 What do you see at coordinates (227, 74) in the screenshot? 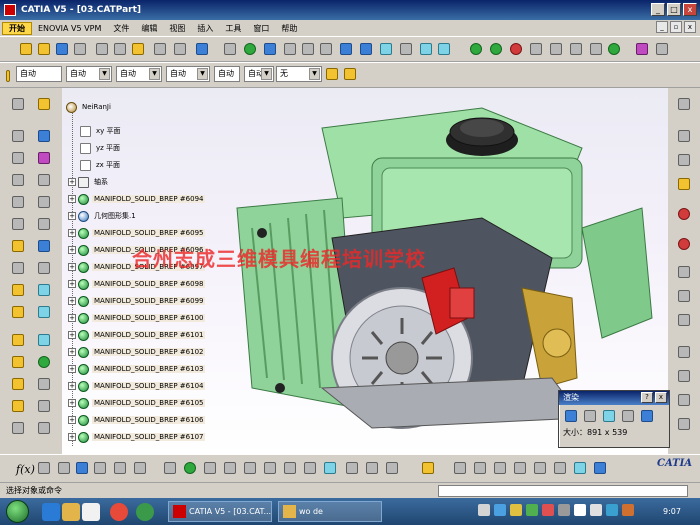
I see `point-select: 自动` at bounding box center [227, 74].